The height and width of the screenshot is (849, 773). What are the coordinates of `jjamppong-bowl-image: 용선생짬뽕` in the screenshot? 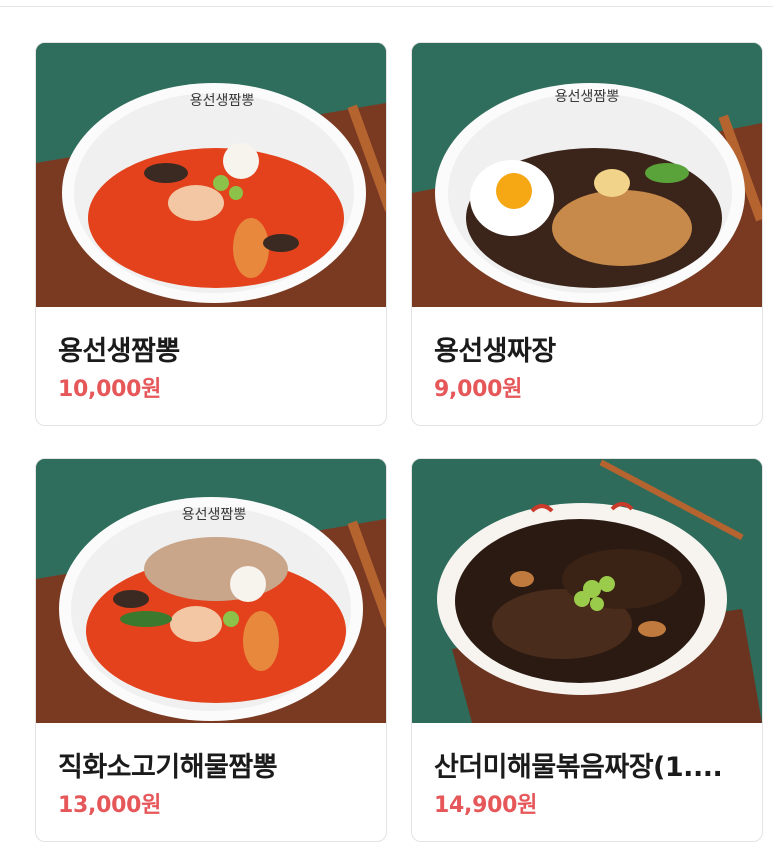 It's located at (211, 175).